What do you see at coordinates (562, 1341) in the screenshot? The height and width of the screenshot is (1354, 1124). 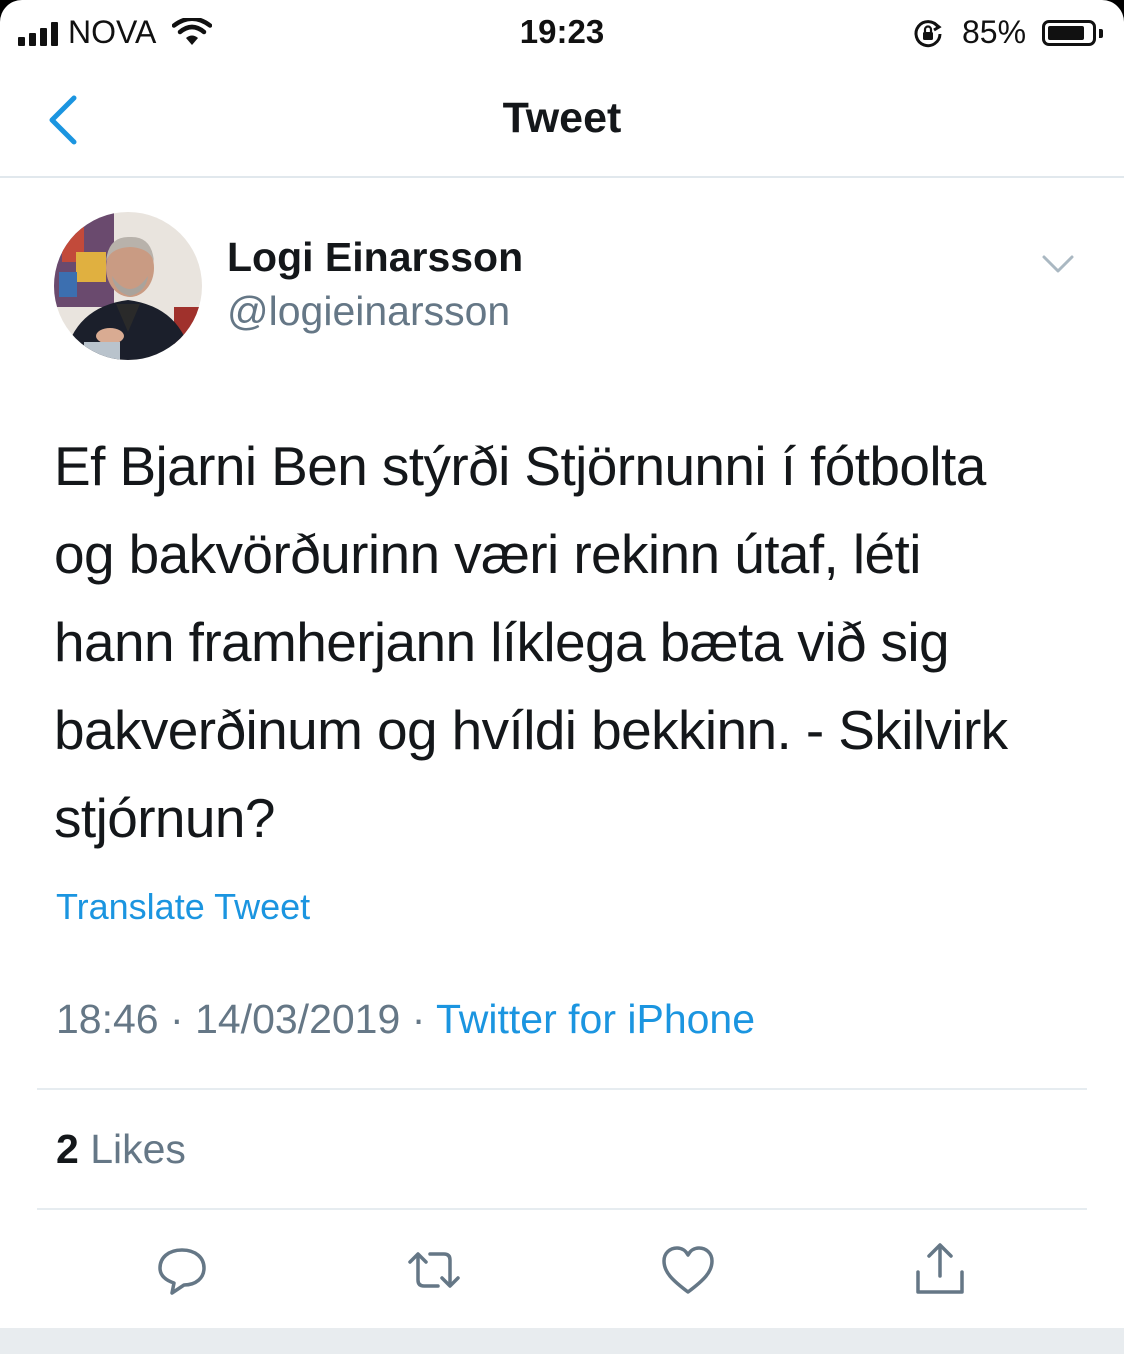 I see `bottom-bar` at bounding box center [562, 1341].